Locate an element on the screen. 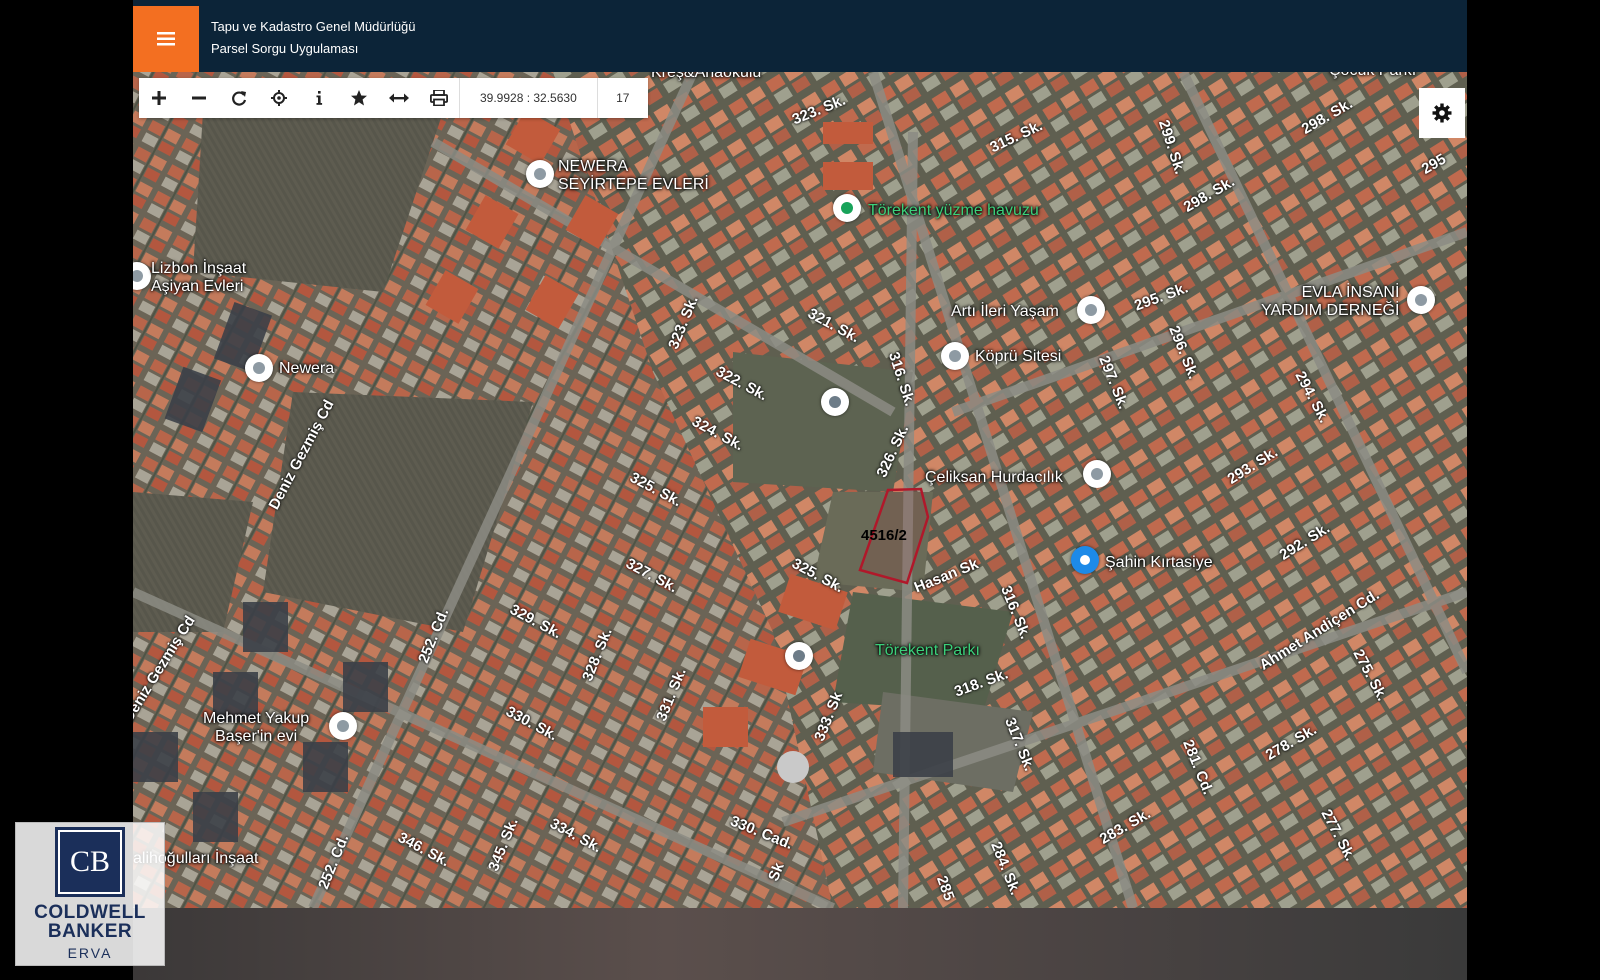 The height and width of the screenshot is (980, 1600). zoom-in-icon is located at coordinates (159, 98).